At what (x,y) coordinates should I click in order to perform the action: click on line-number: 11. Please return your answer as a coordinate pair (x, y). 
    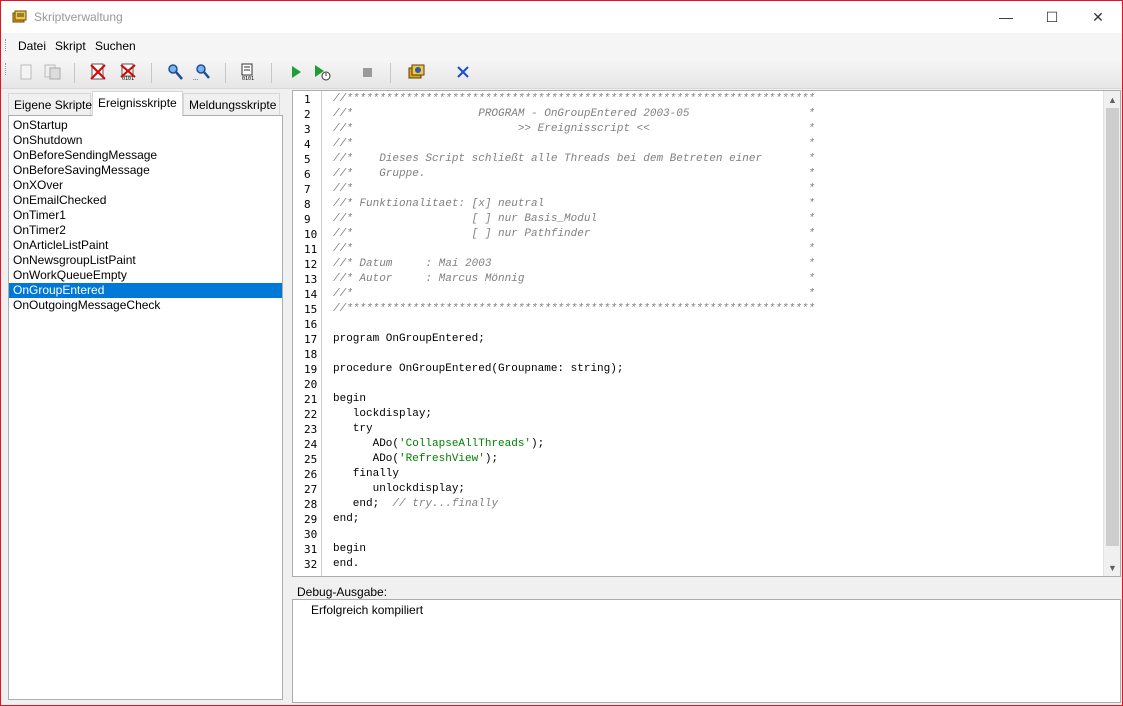
    Looking at the image, I should click on (311, 249).